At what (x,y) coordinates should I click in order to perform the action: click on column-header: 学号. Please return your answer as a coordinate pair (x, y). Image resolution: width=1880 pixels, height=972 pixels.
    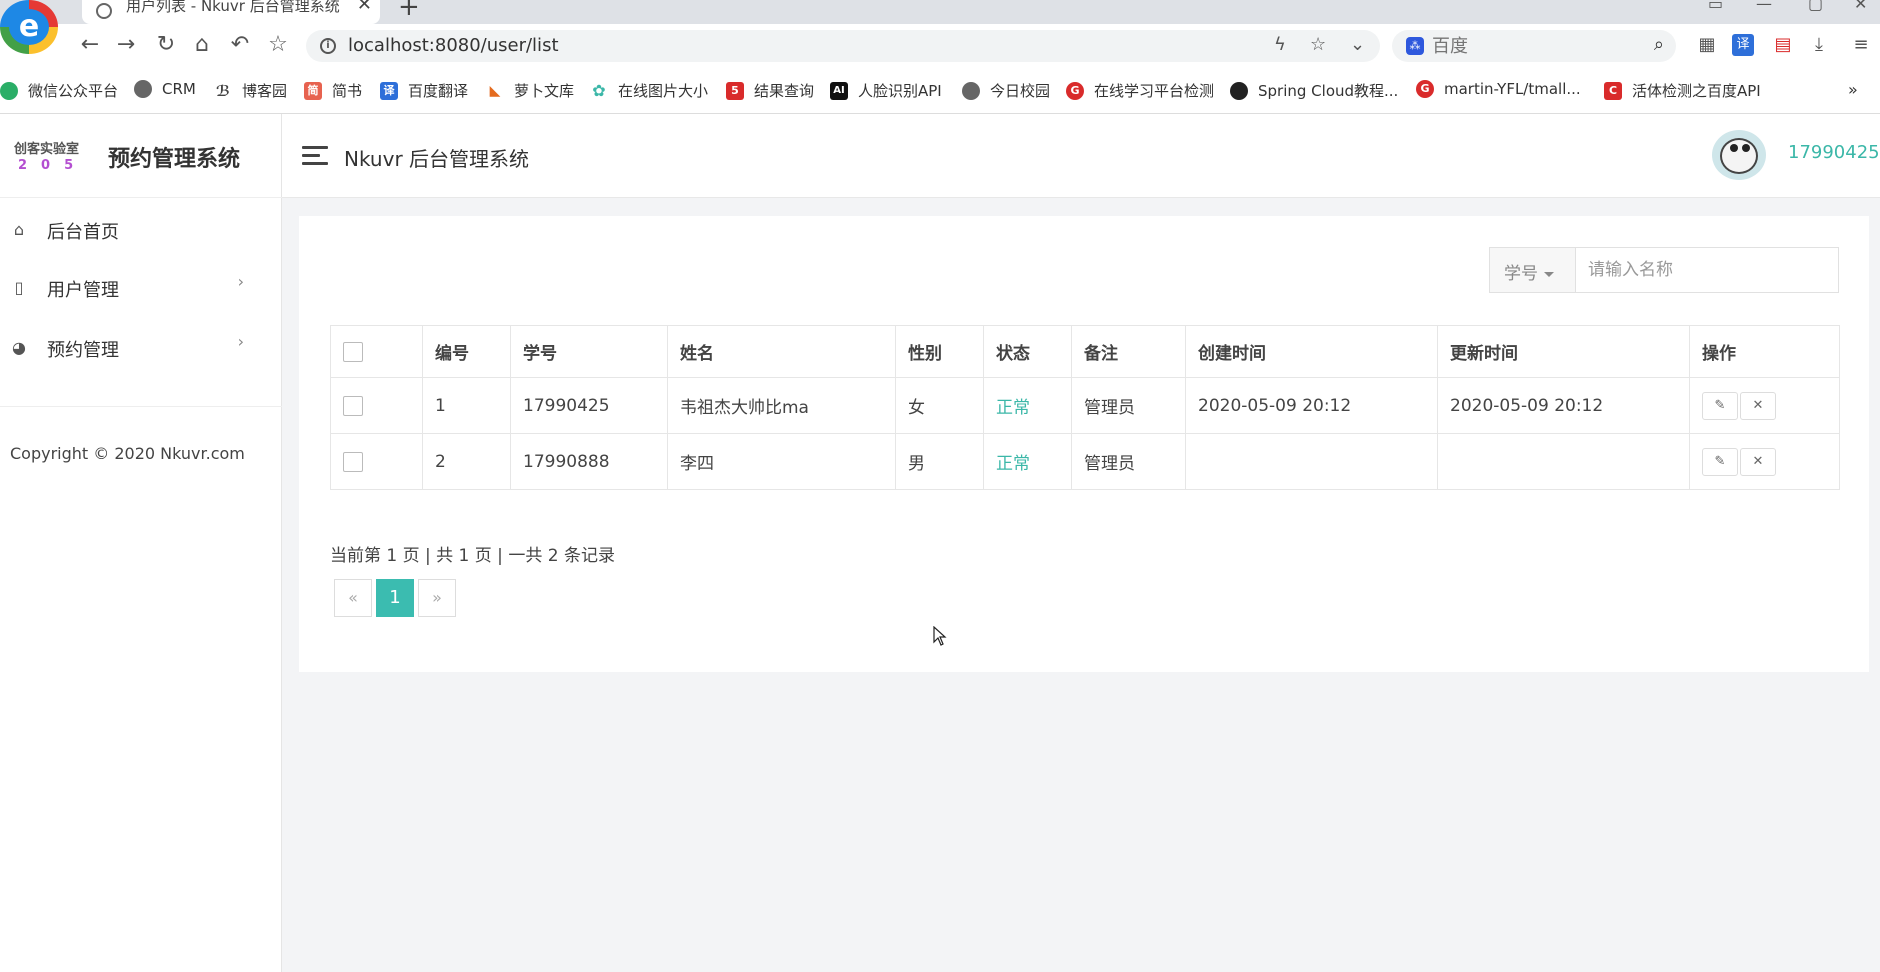
    Looking at the image, I should click on (589, 351).